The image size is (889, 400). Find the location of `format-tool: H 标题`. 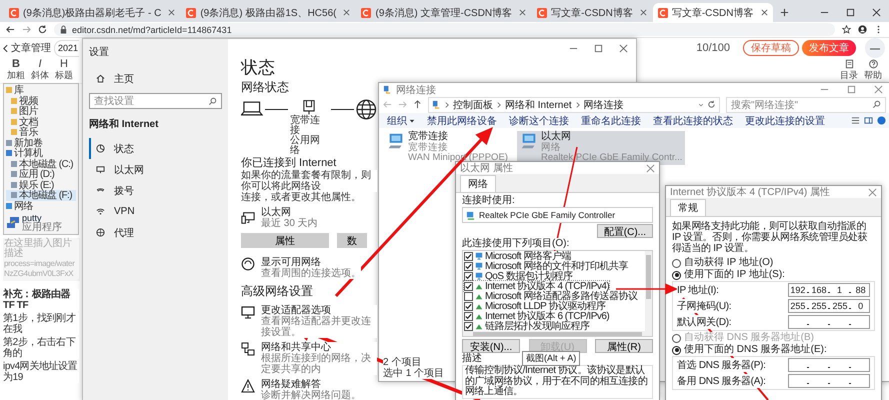

format-tool: H 标题 is located at coordinates (64, 69).